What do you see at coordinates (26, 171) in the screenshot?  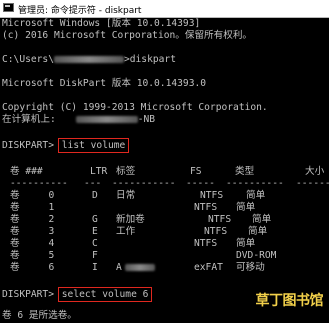 I see `col-header-volume: 卷 ###` at bounding box center [26, 171].